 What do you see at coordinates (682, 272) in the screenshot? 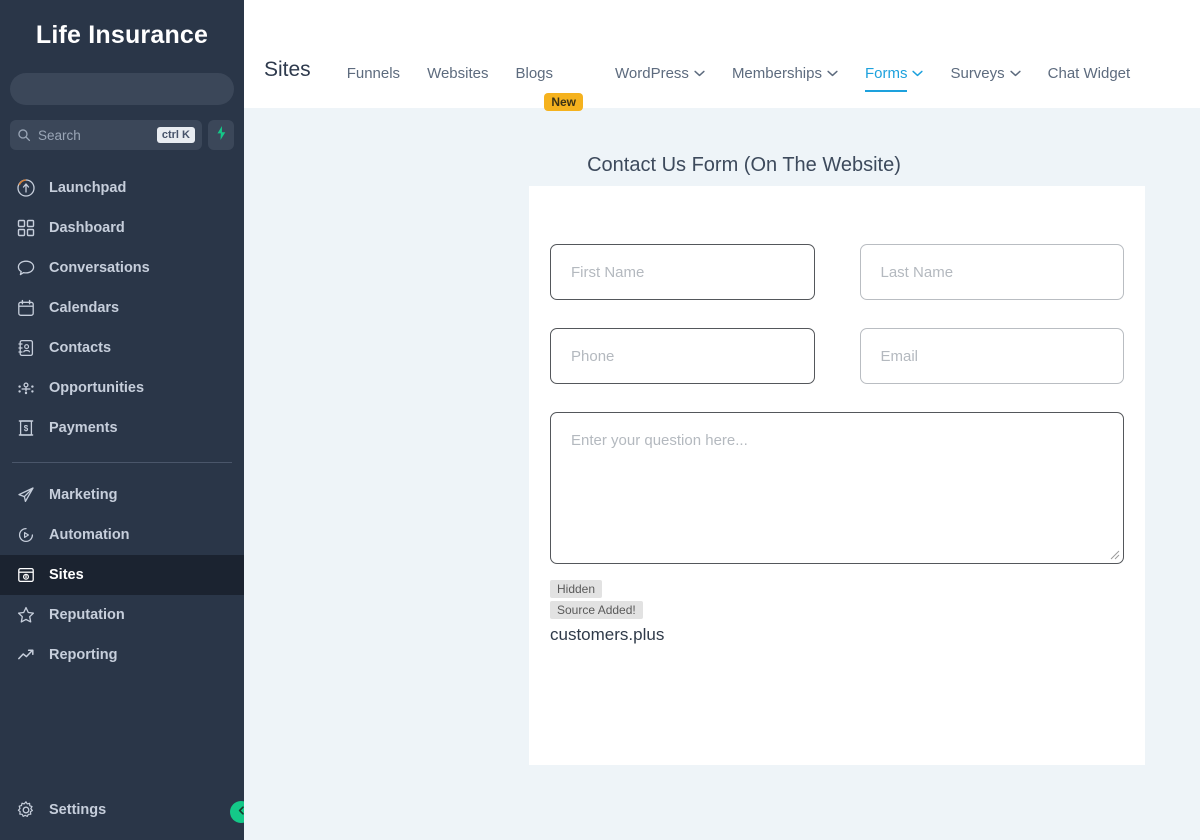
I see `first-name-field: First Name` at bounding box center [682, 272].